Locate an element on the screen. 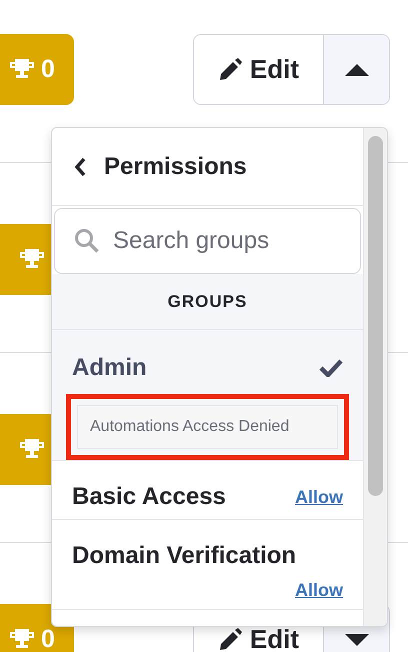 This screenshot has height=652, width=408. check-icon is located at coordinates (331, 368).